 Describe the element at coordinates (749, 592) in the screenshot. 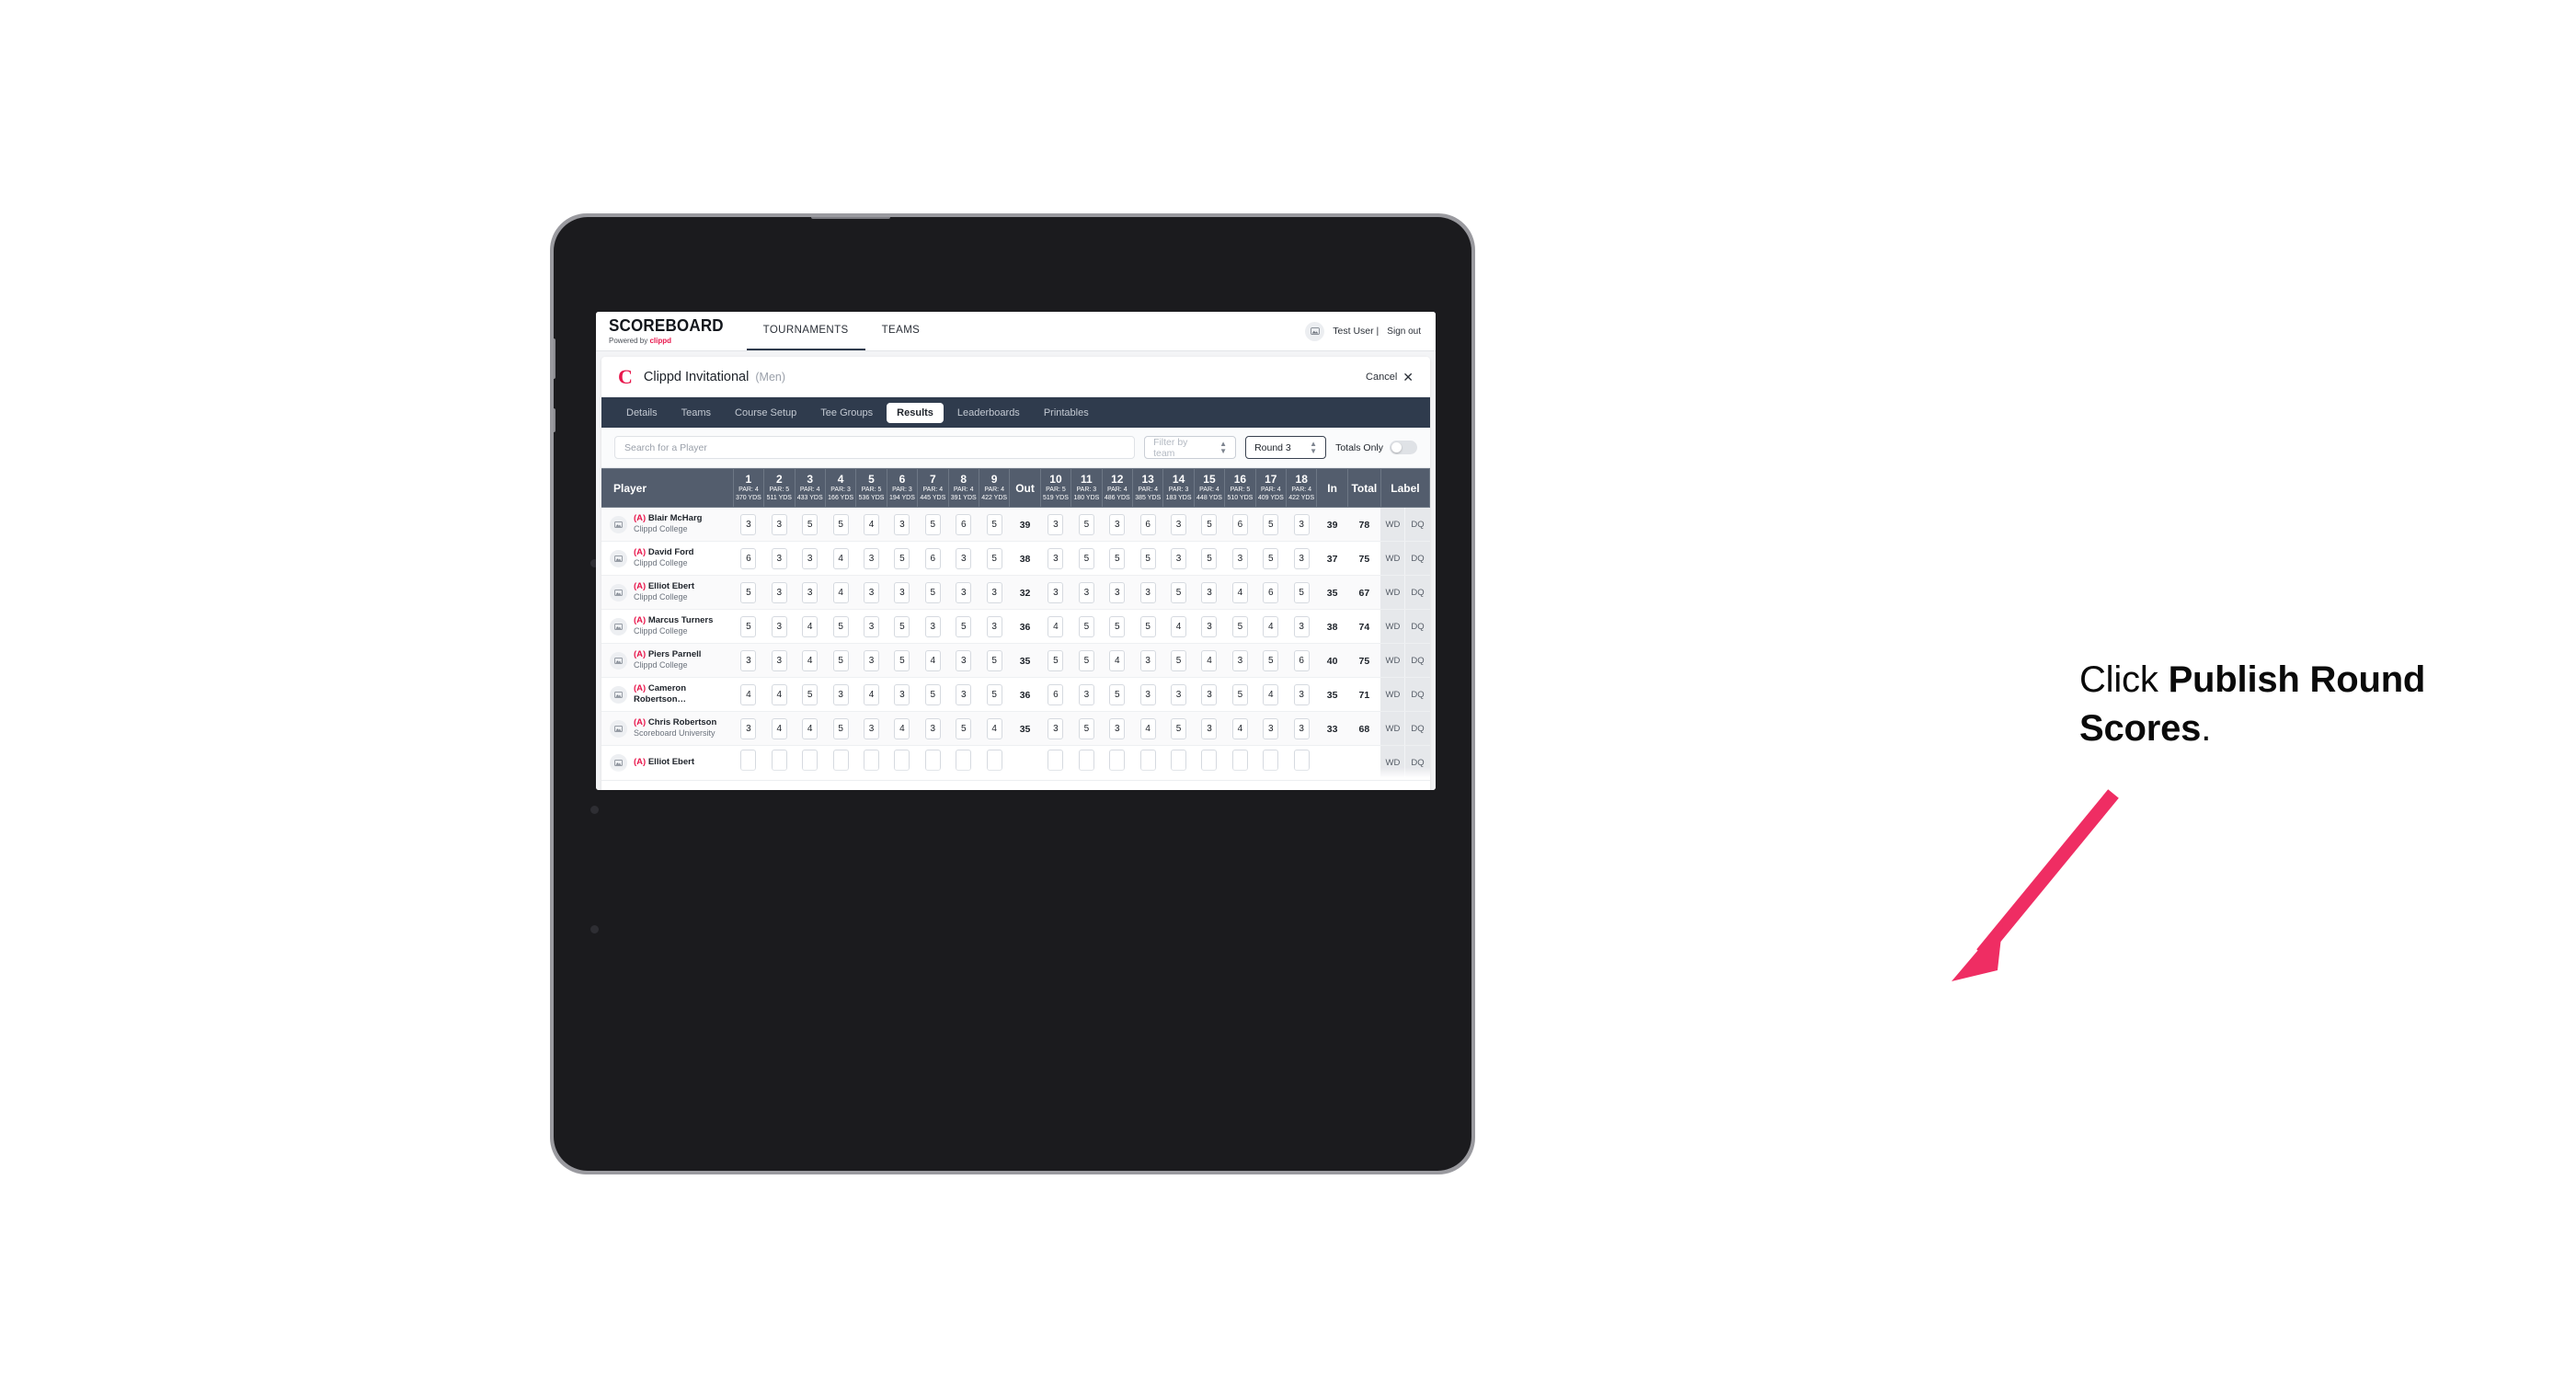

I see `score-cell-front-1: 5` at that location.